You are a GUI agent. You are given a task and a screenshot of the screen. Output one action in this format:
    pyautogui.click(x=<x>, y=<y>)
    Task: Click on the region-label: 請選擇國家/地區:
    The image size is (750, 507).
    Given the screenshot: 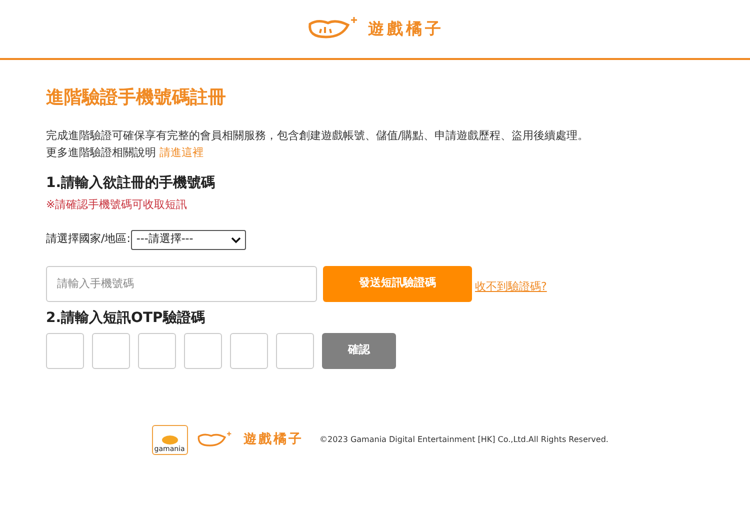 What is the action you would take?
    pyautogui.click(x=88, y=239)
    